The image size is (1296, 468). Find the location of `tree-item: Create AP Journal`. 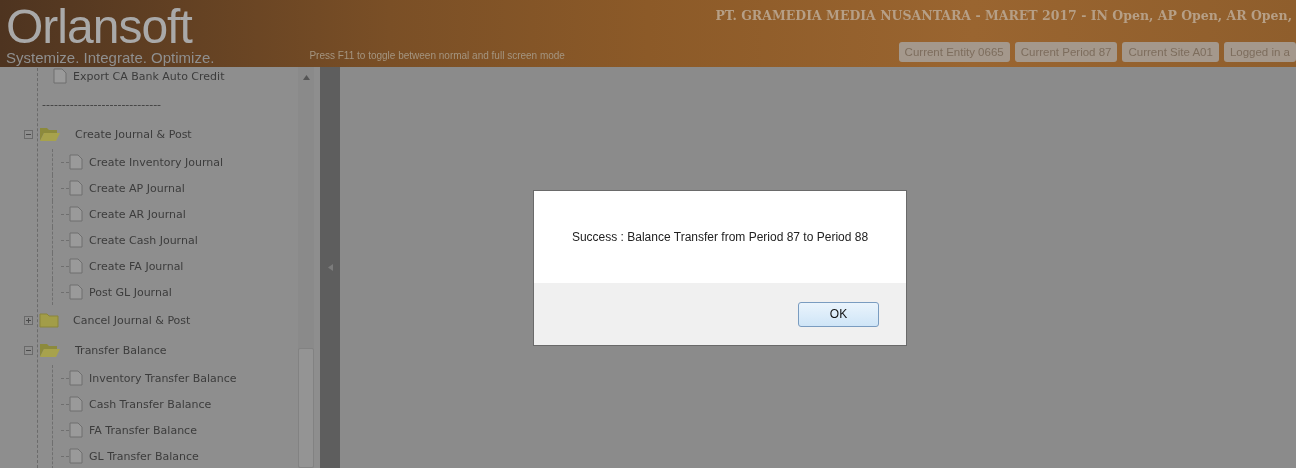

tree-item: Create AP Journal is located at coordinates (137, 188).